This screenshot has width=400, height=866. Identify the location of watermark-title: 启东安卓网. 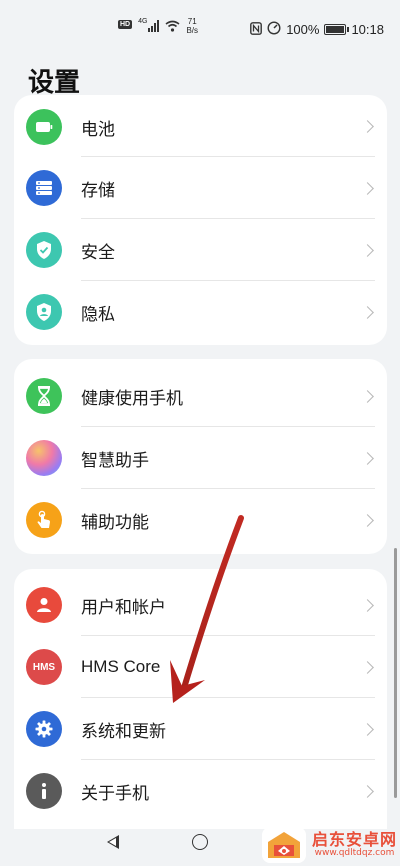
(355, 840).